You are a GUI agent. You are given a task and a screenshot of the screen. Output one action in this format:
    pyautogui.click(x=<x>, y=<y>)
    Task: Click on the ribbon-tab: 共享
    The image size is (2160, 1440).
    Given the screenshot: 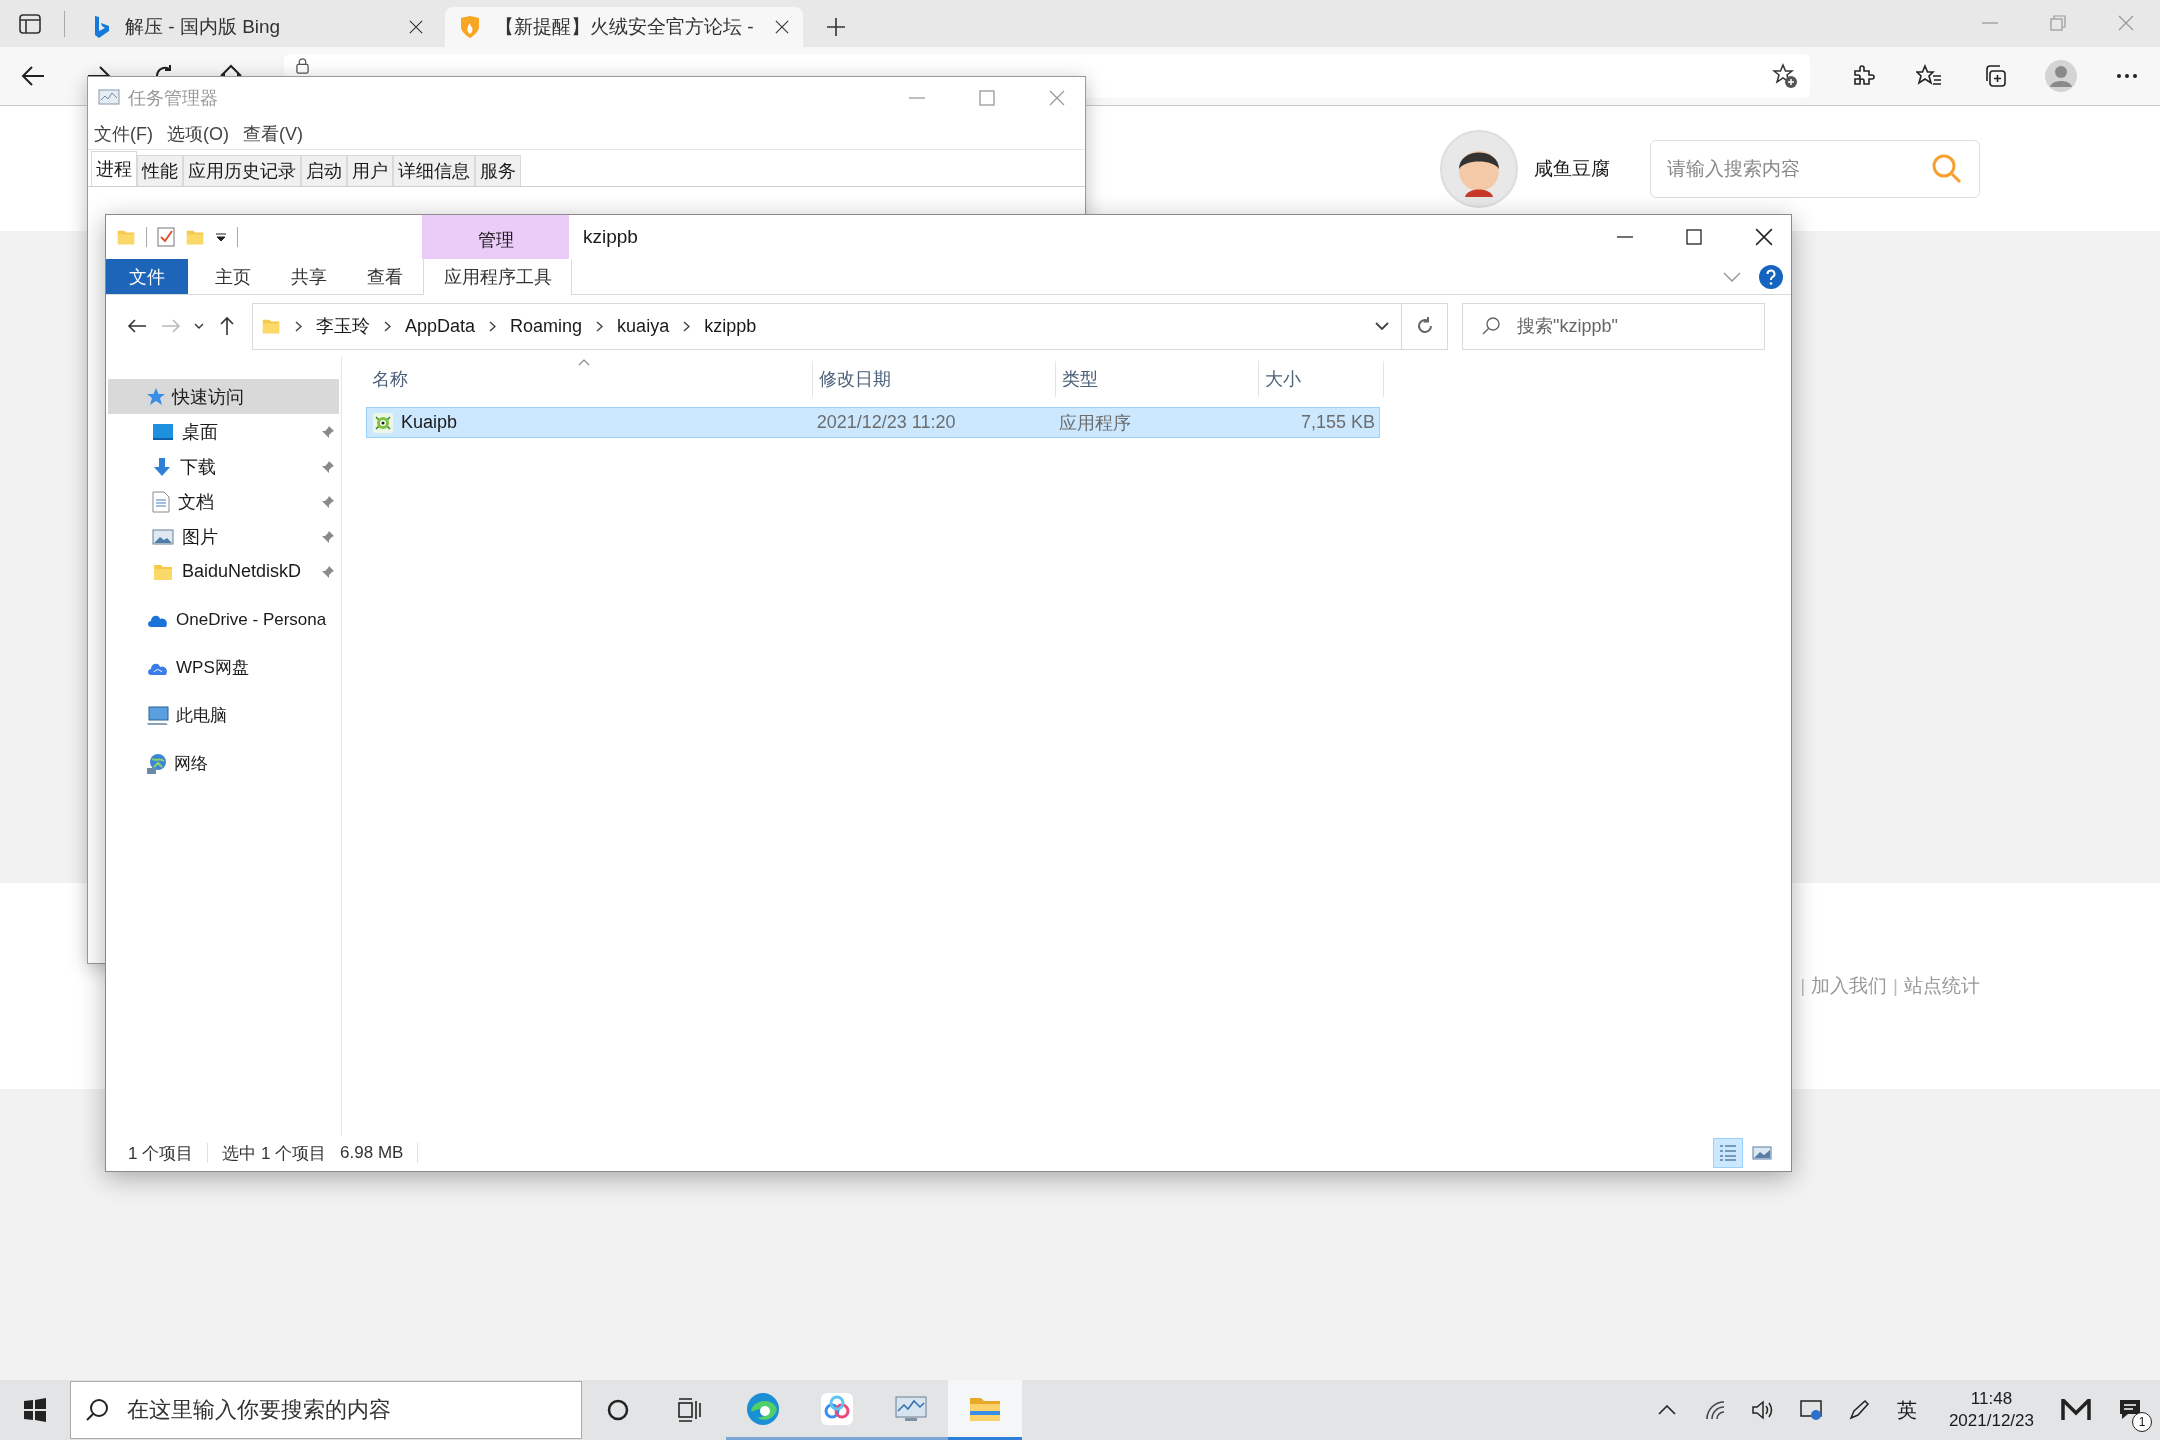 What is the action you would take?
    pyautogui.click(x=309, y=276)
    